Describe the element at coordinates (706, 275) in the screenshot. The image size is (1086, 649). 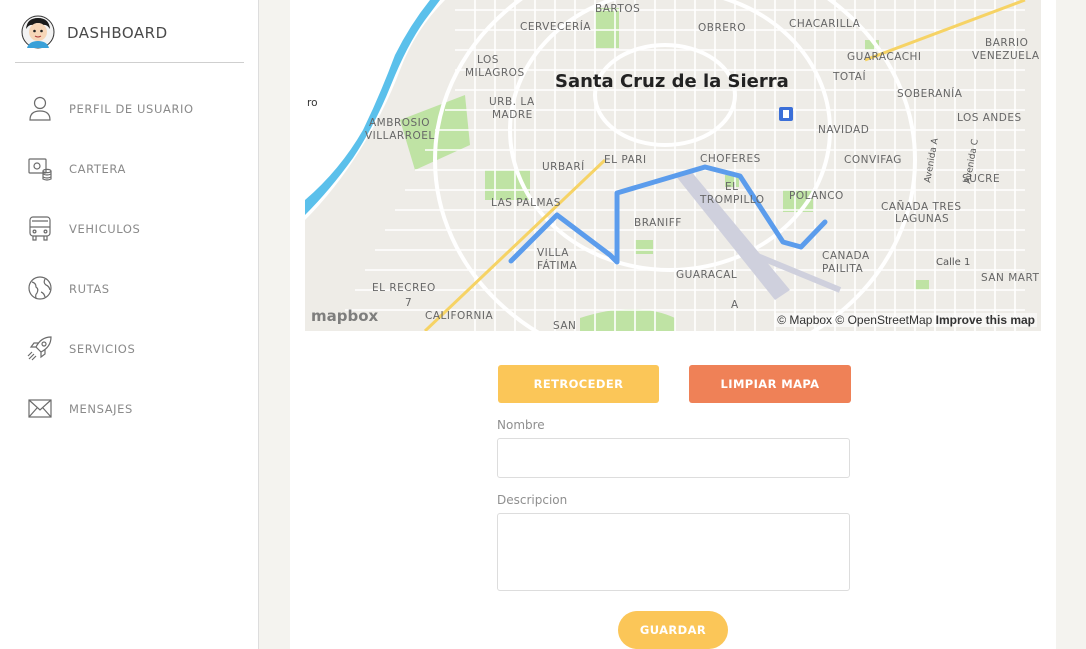
I see `map-place-label: GUARACAL` at that location.